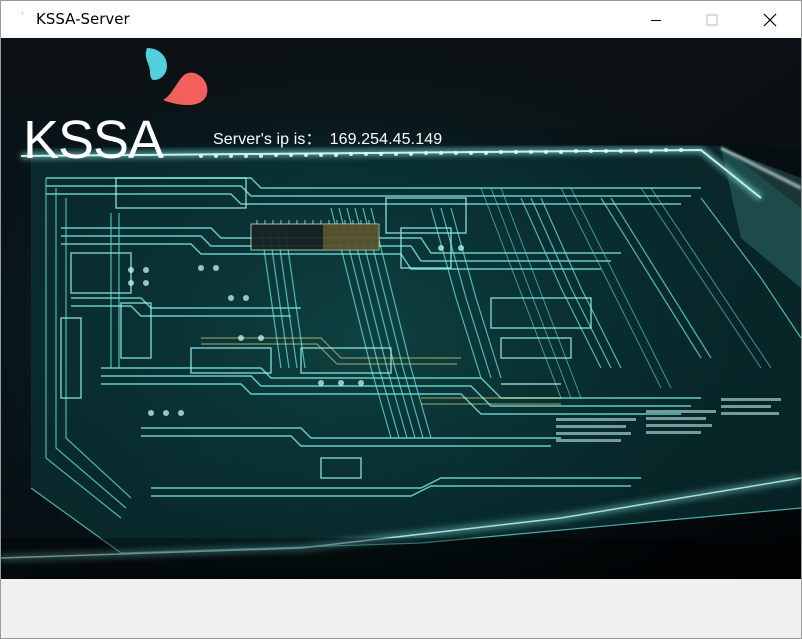 This screenshot has height=639, width=802. What do you see at coordinates (401, 608) in the screenshot?
I see `bottom-empty-area` at bounding box center [401, 608].